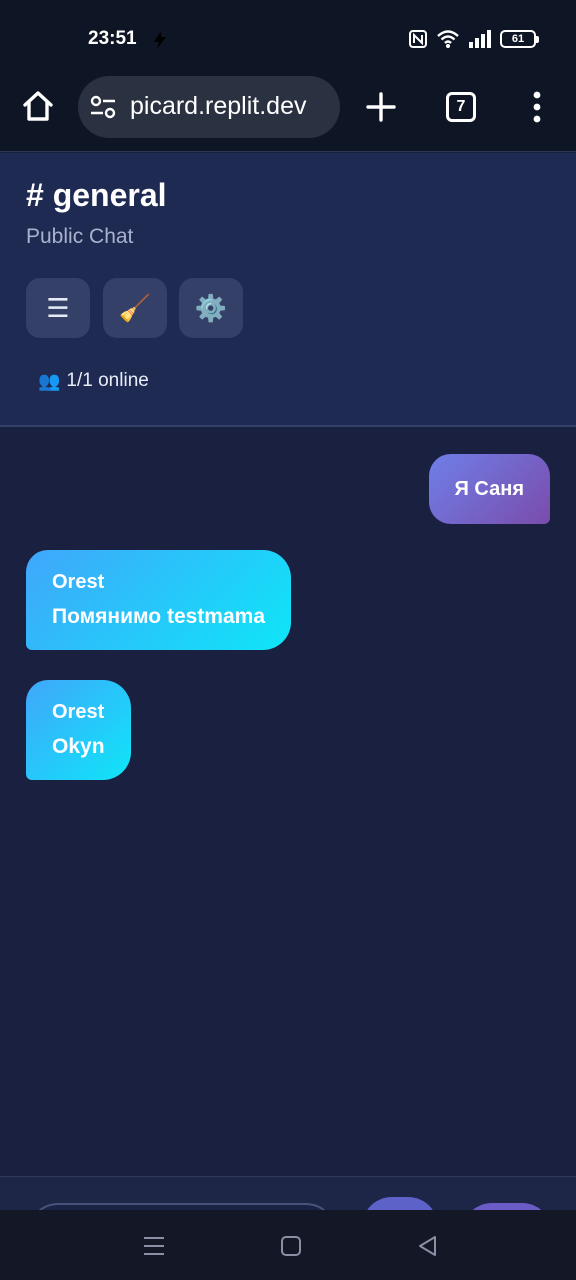  What do you see at coordinates (107, 380) in the screenshot?
I see `online-count: 1/1 online` at bounding box center [107, 380].